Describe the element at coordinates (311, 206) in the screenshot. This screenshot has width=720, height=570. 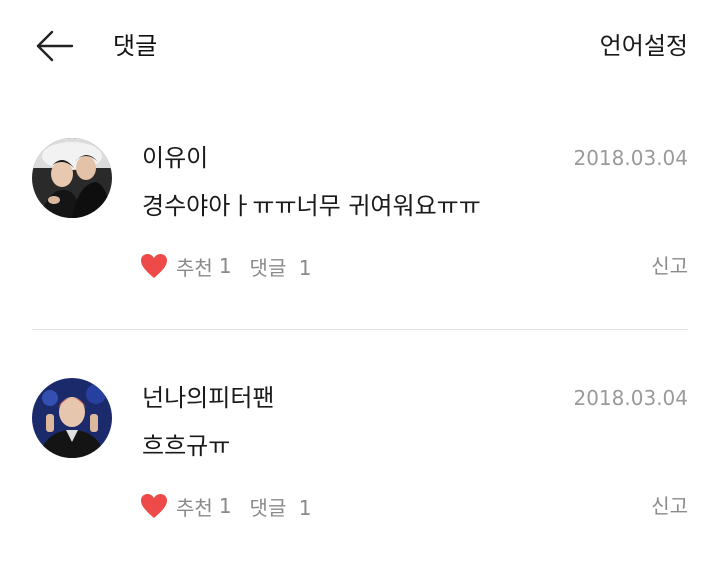
I see `comment-text: 경수야아ㅏㅠㅠ너무 귀여워요ㅠㅠ` at that location.